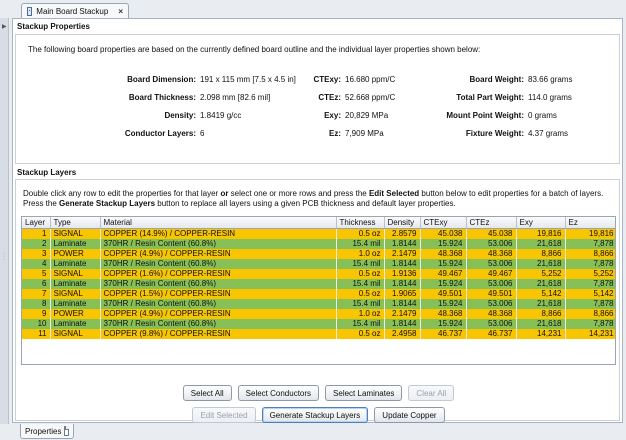 The width and height of the screenshot is (626, 440). What do you see at coordinates (218, 223) in the screenshot?
I see `column-header-material: Material` at bounding box center [218, 223].